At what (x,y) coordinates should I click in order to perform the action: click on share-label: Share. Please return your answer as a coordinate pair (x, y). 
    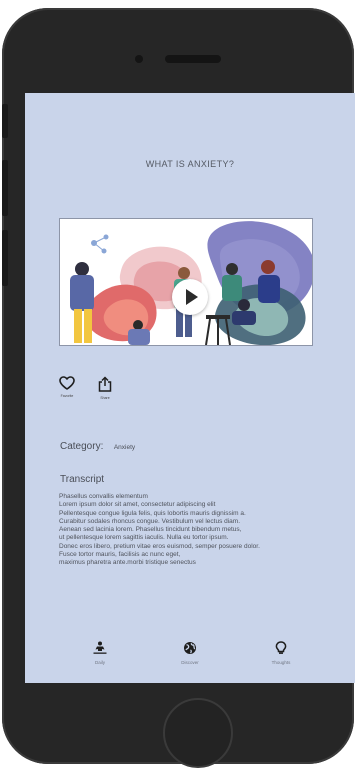
    Looking at the image, I should click on (105, 398).